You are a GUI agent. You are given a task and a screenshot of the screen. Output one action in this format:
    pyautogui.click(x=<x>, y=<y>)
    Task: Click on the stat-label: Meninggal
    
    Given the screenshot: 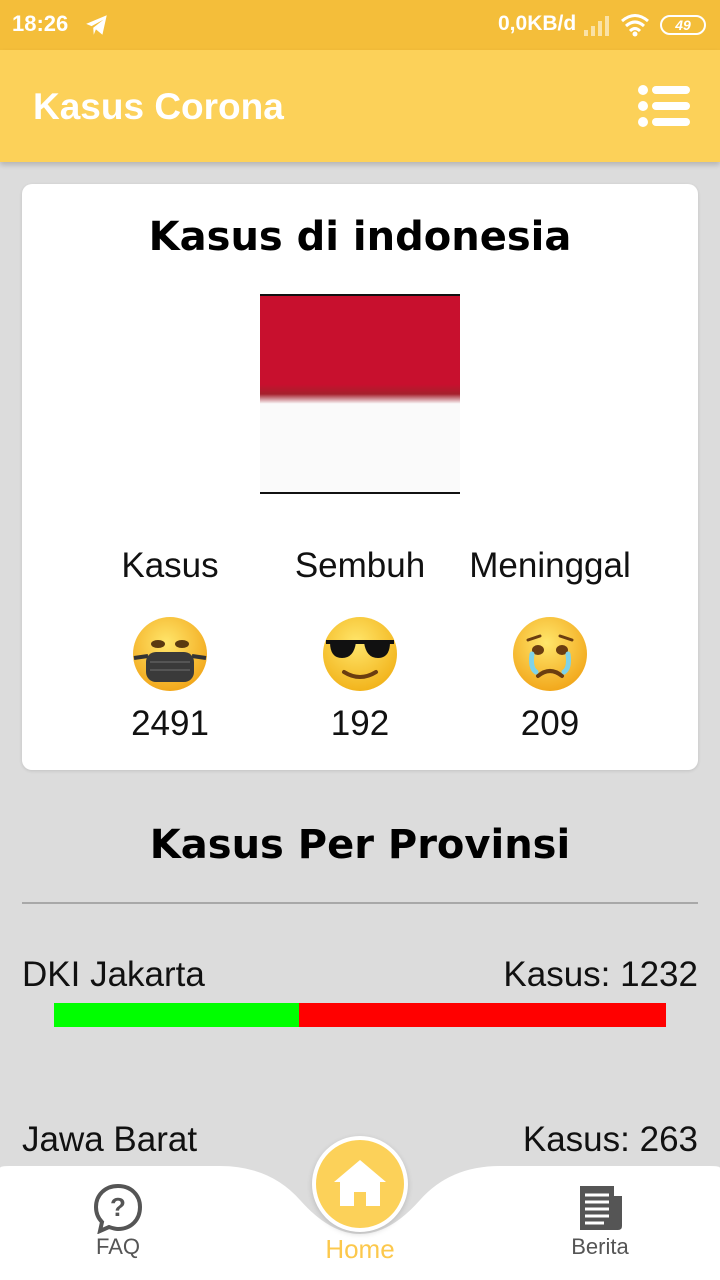 What is the action you would take?
    pyautogui.click(x=550, y=565)
    